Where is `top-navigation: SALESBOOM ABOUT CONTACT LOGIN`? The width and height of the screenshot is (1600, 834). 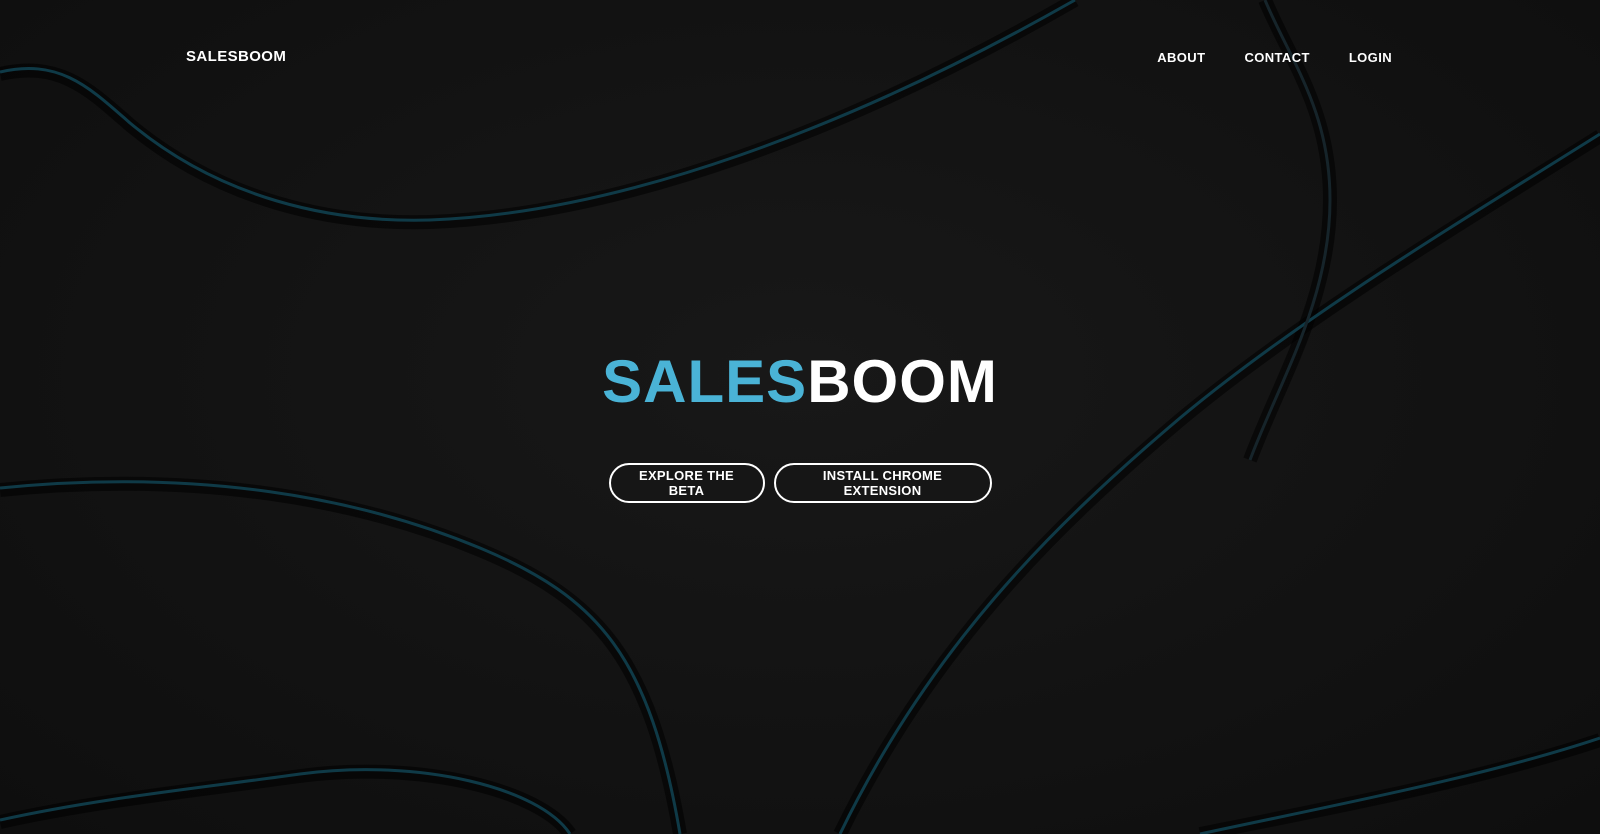 top-navigation: SALESBOOM ABOUT CONTACT LOGIN is located at coordinates (800, 57).